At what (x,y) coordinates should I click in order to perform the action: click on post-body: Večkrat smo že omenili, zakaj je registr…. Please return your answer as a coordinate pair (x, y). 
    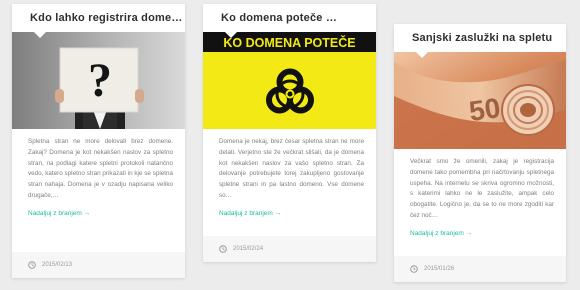
    Looking at the image, I should click on (480, 194).